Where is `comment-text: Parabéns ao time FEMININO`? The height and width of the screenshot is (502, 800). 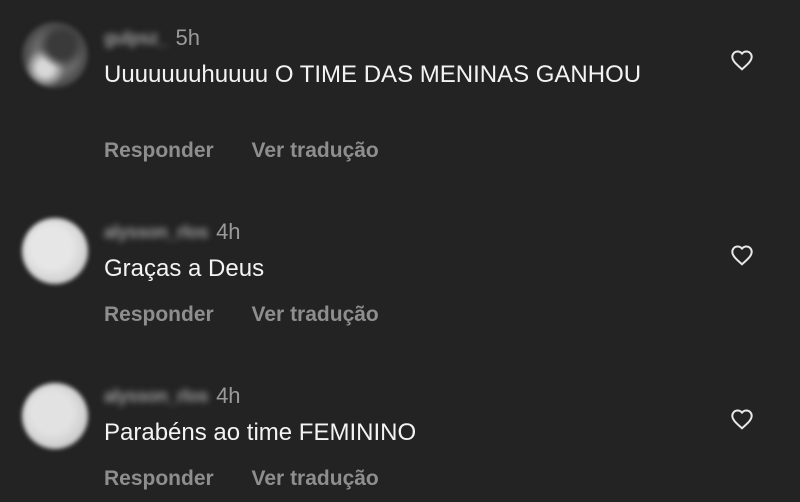
comment-text: Parabéns ao time FEMININO is located at coordinates (260, 432).